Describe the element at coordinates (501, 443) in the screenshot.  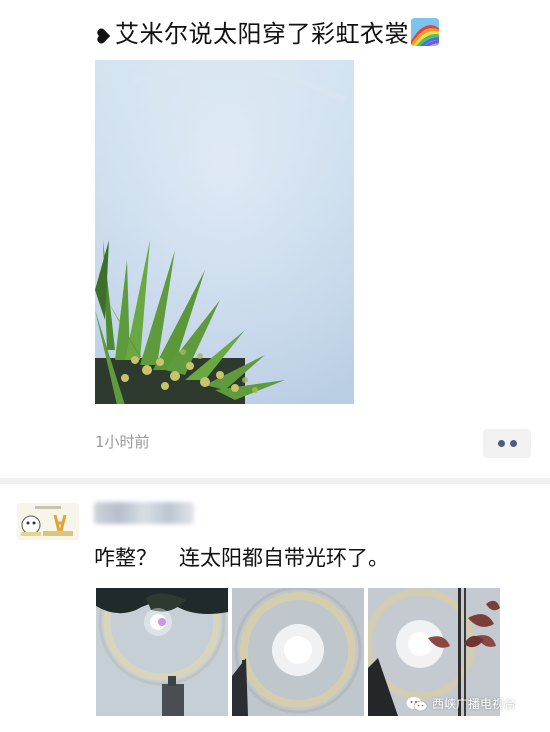
I see `more-dots-icon` at that location.